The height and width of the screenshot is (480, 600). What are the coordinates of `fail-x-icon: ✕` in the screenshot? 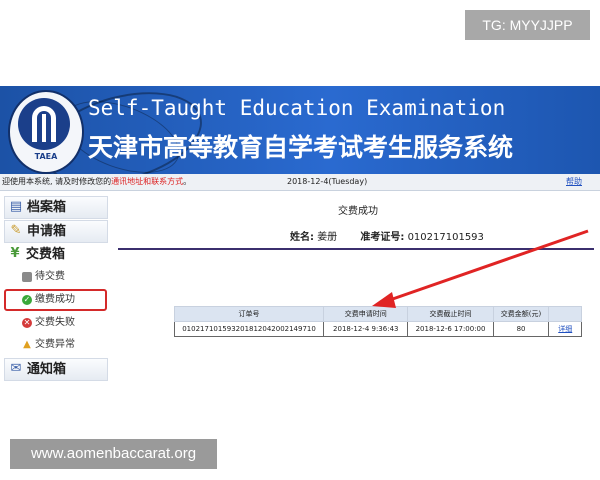 It's located at (27, 323).